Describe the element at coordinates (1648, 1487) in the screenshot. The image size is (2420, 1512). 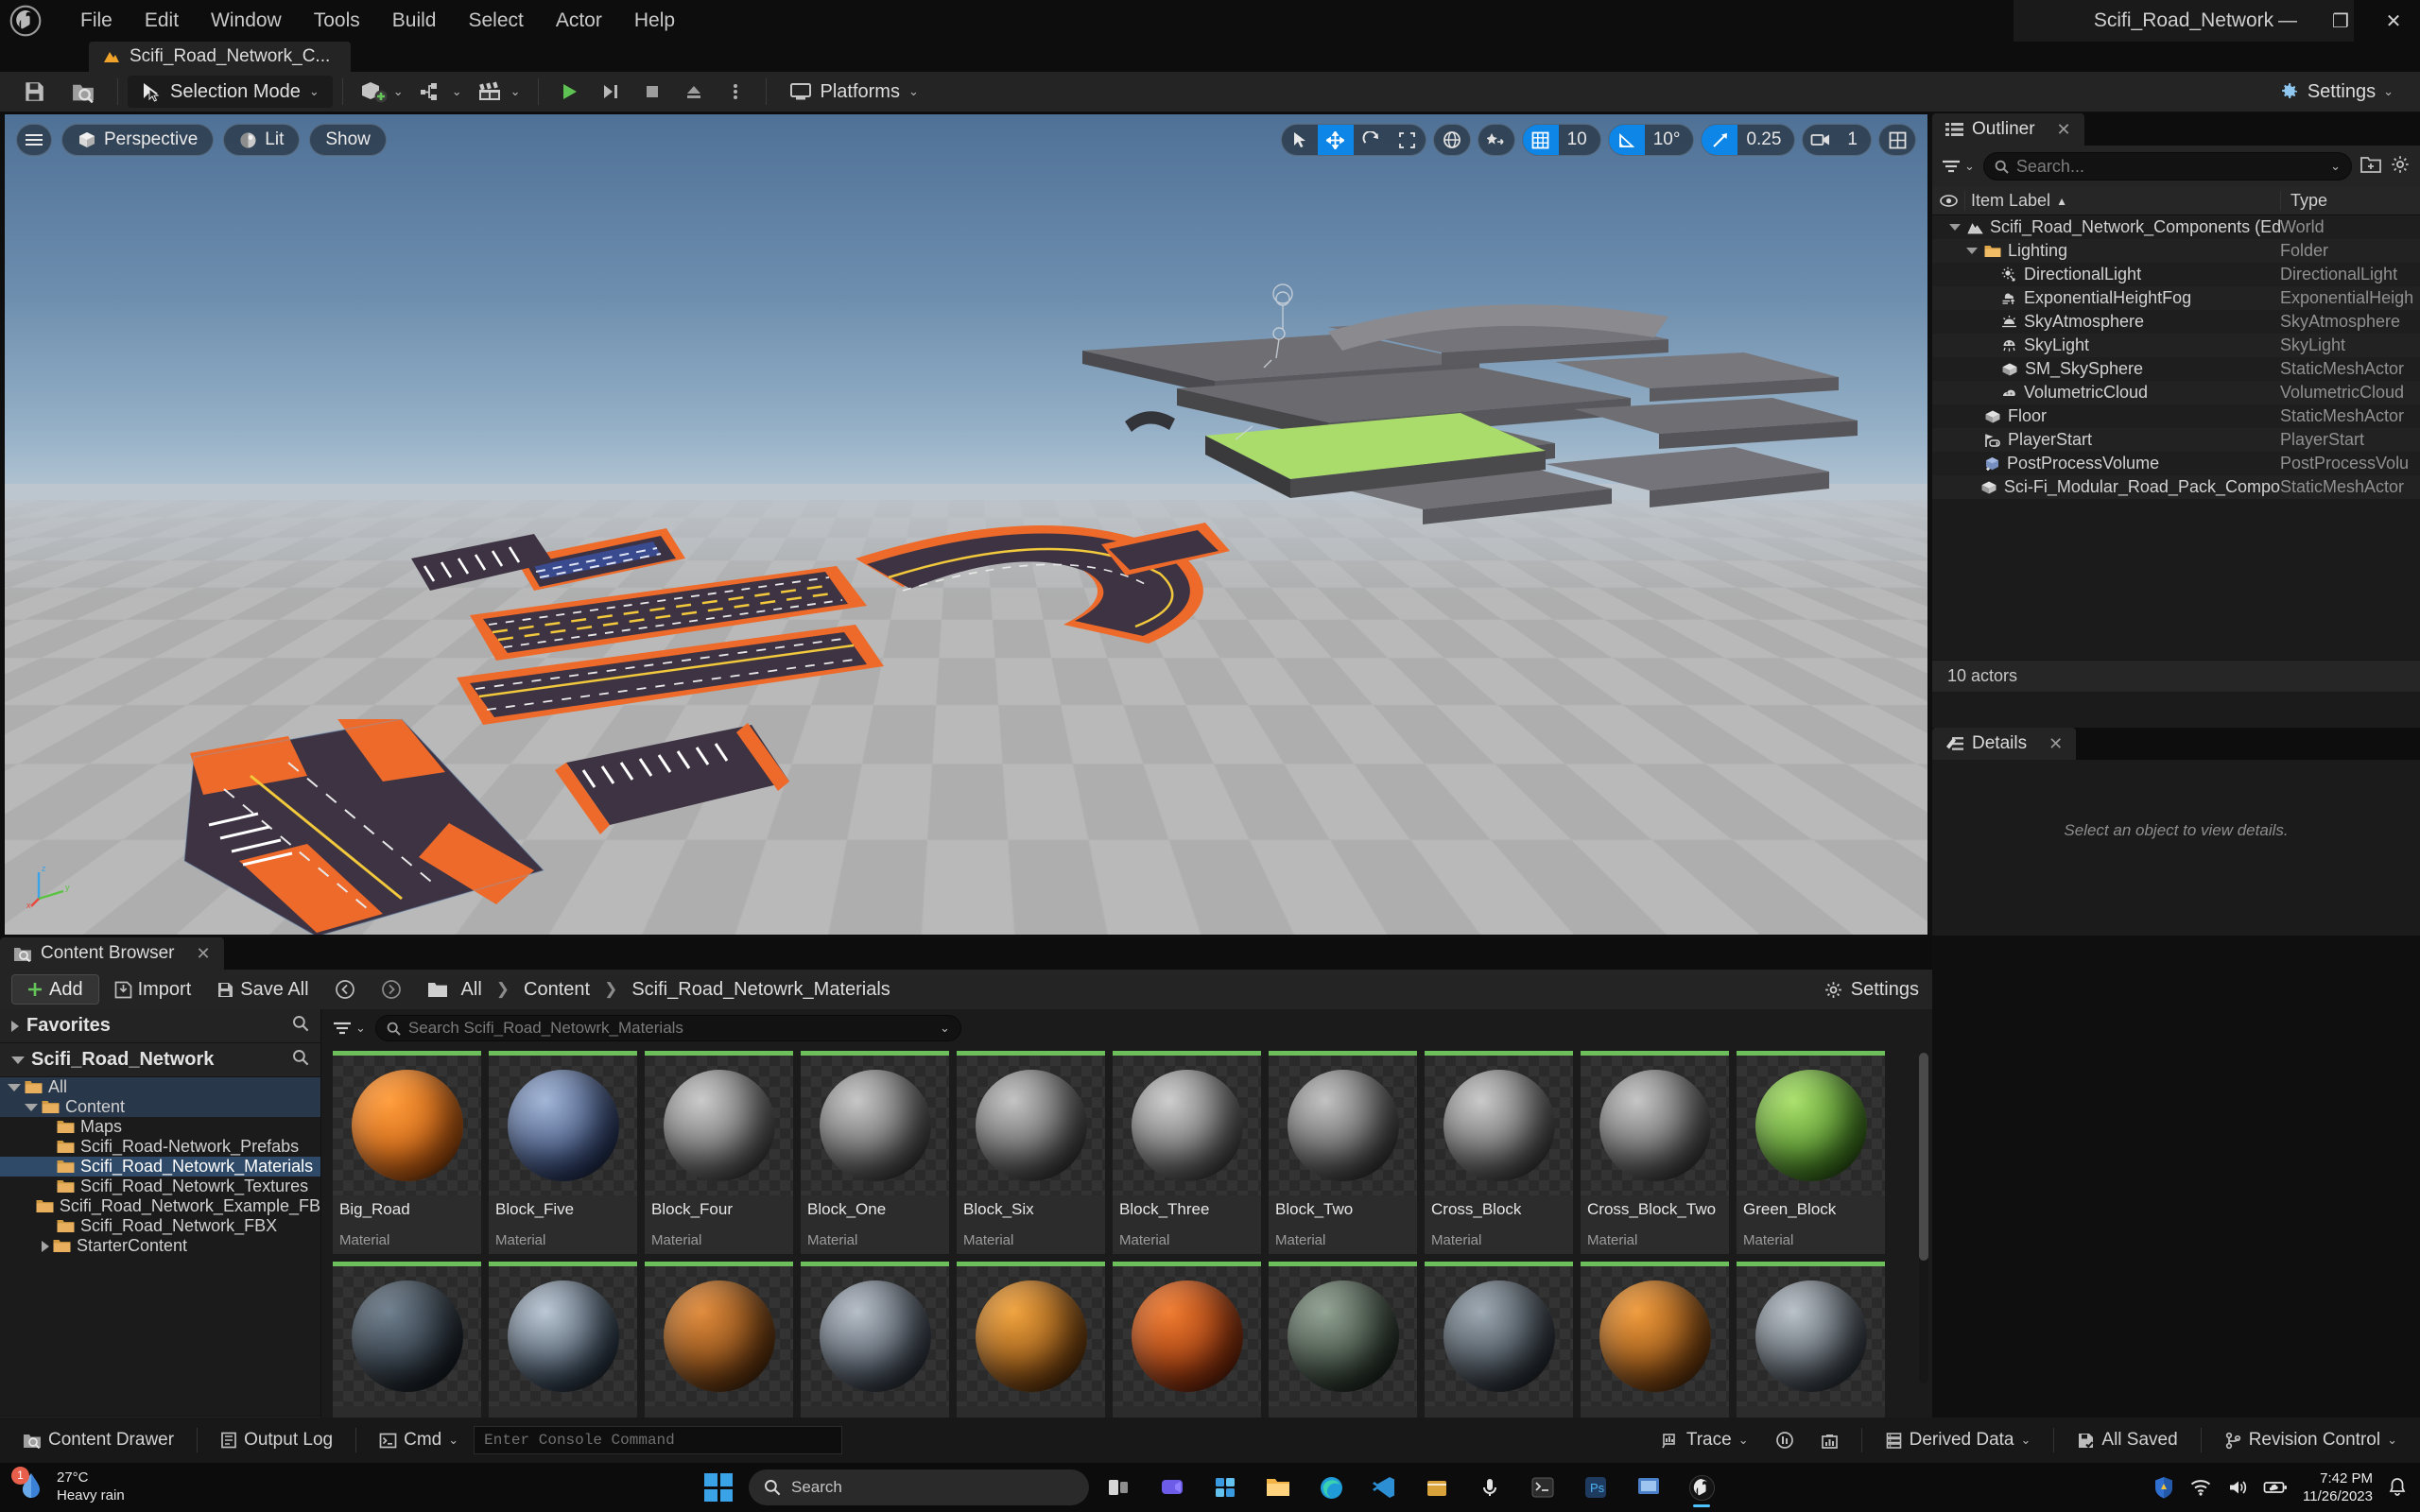
I see `settings-icon` at that location.